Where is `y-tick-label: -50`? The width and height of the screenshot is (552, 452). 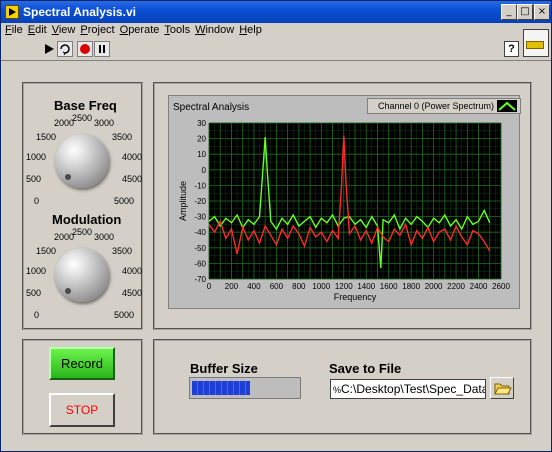 y-tick-label: -50 is located at coordinates (200, 248).